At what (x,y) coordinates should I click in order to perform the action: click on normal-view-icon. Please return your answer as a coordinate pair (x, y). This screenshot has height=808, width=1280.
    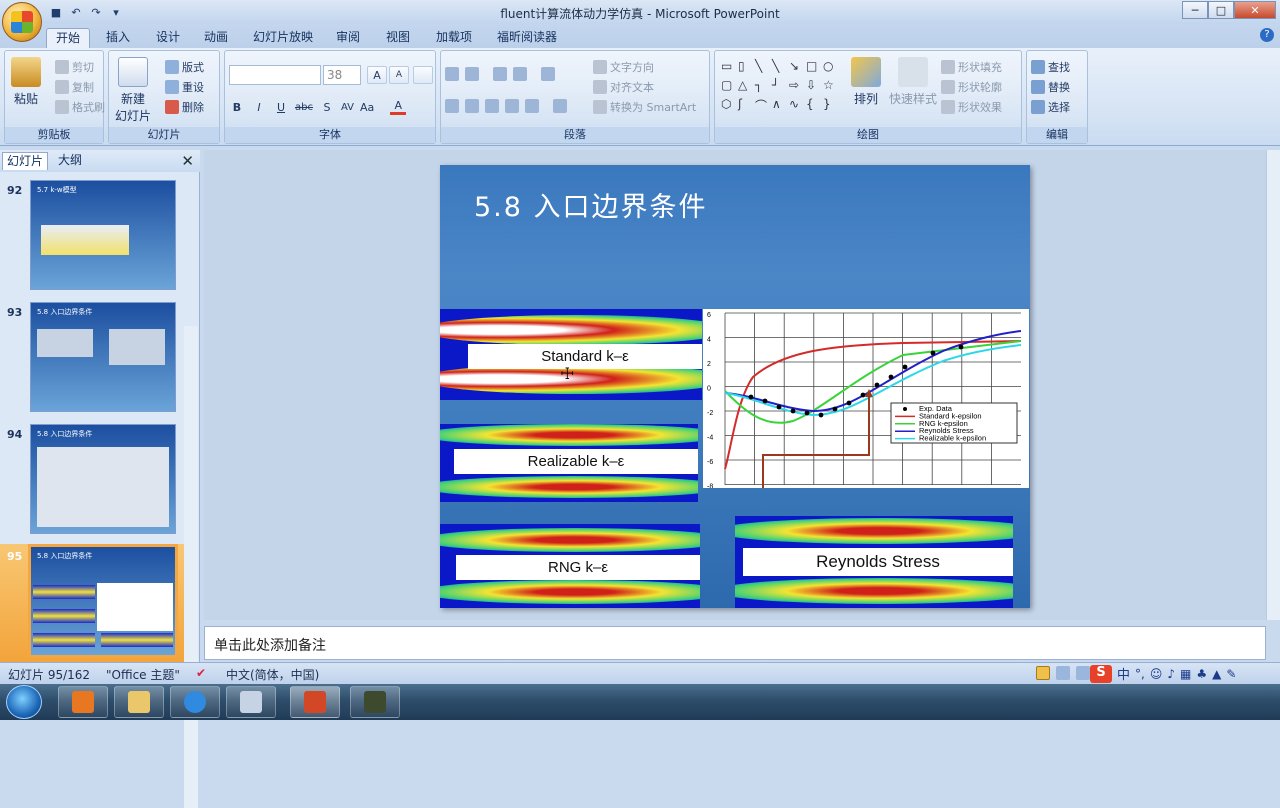
    Looking at the image, I should click on (1043, 673).